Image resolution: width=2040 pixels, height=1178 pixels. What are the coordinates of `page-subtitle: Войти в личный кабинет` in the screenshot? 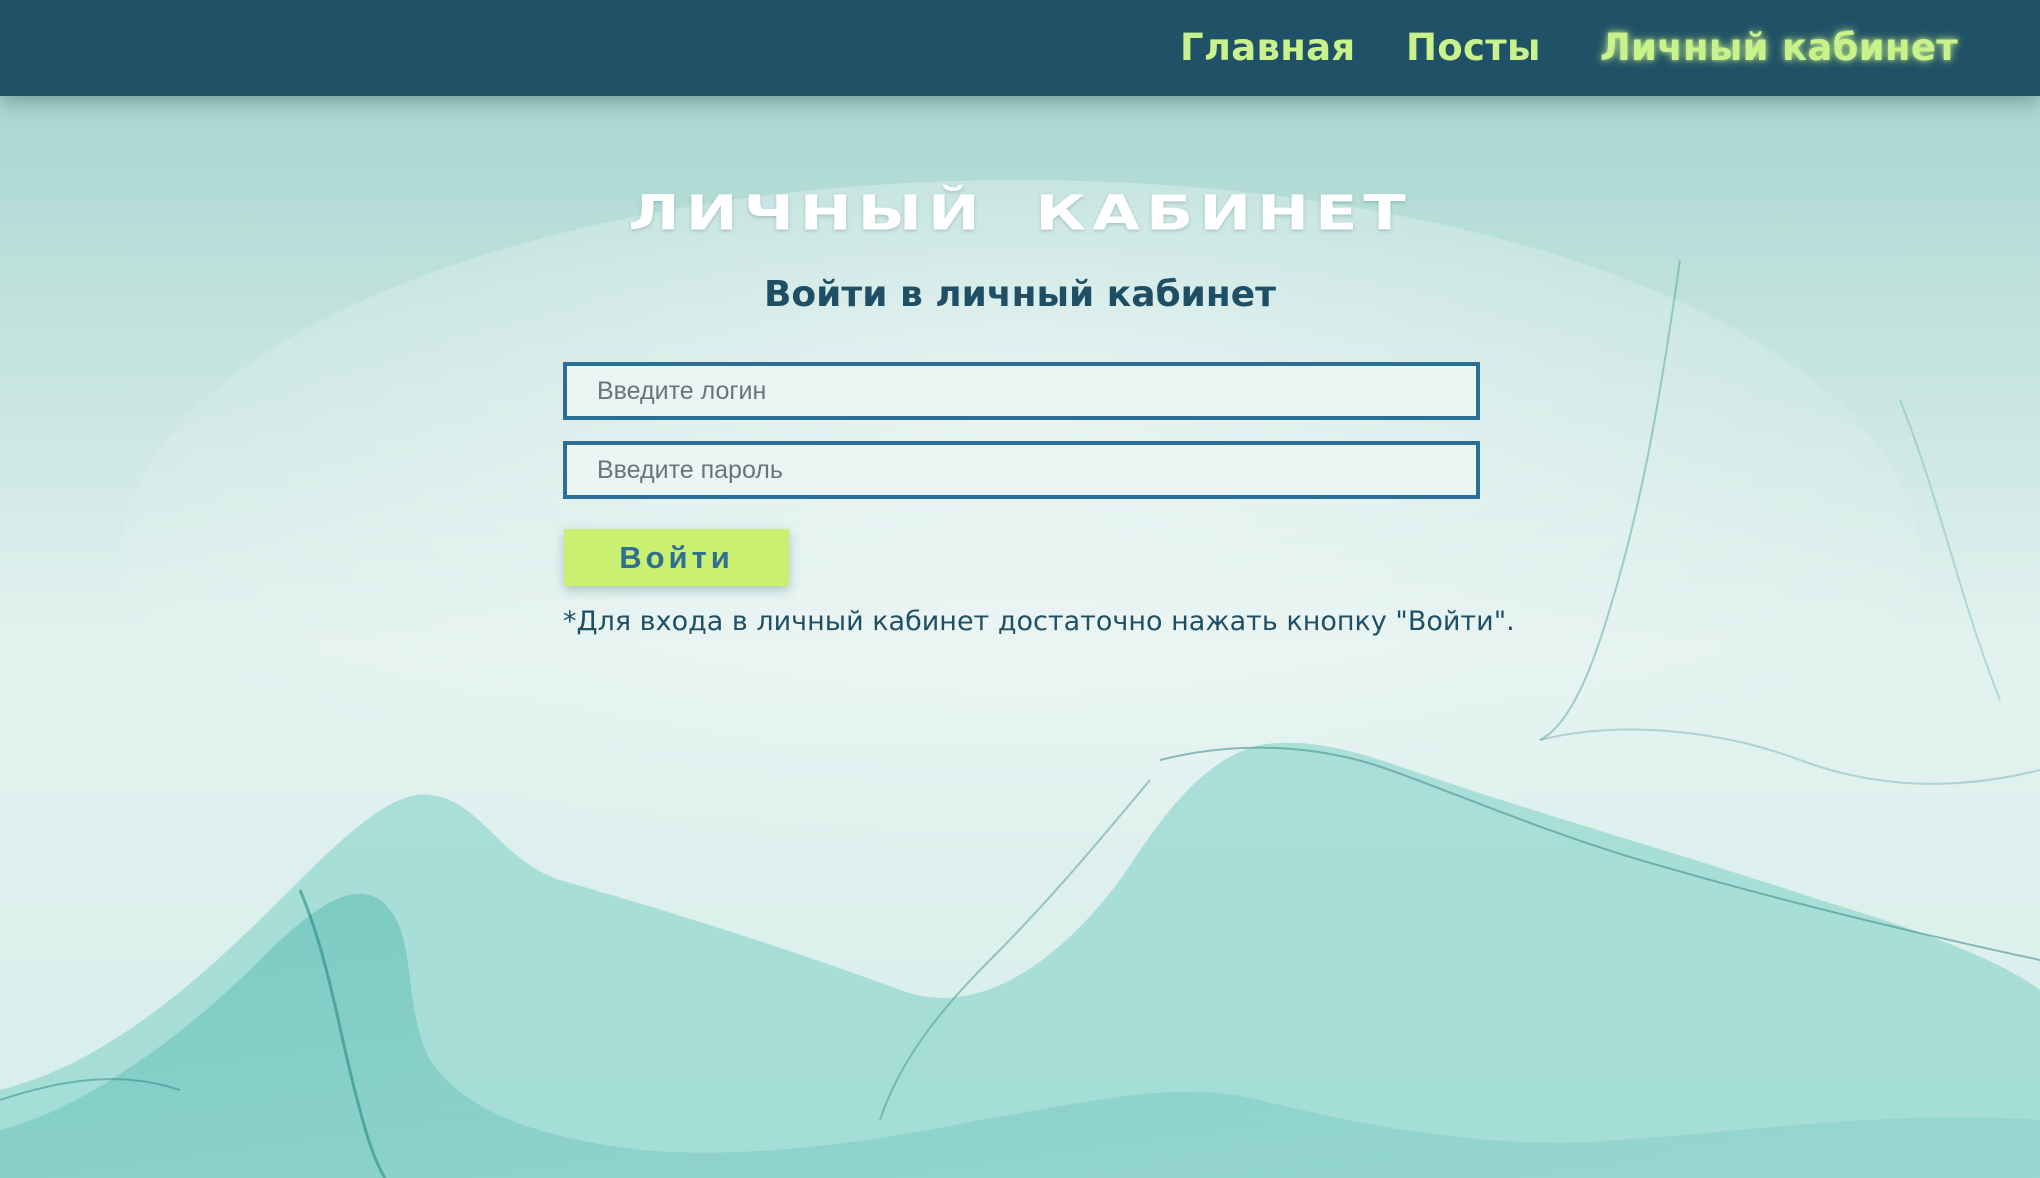 It's located at (1020, 294).